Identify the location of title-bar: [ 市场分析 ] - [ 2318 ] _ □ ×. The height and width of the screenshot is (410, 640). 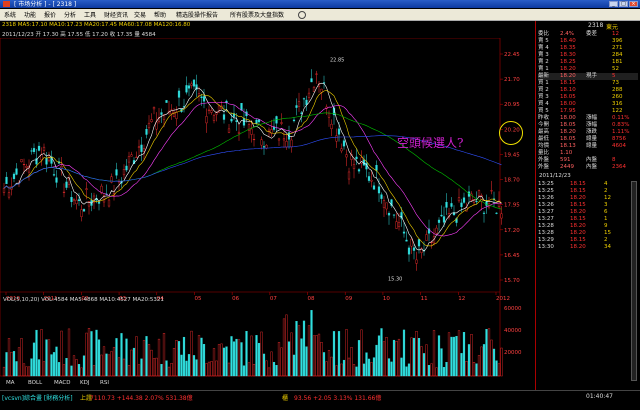
(320, 4).